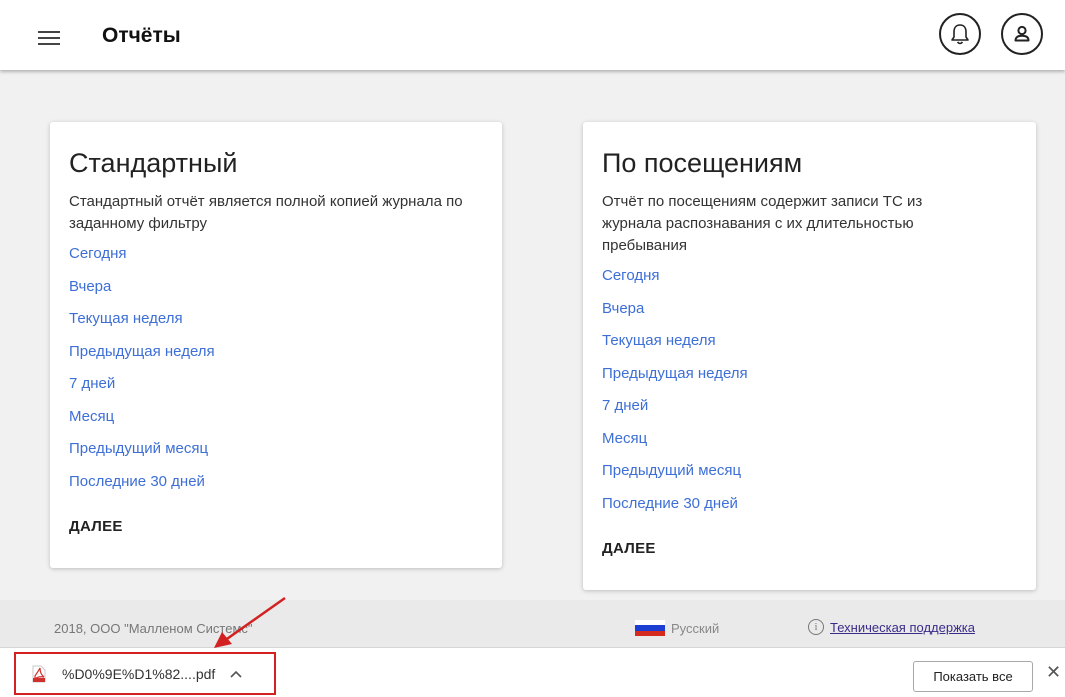 The height and width of the screenshot is (697, 1065). I want to click on notifications-button, so click(960, 34).